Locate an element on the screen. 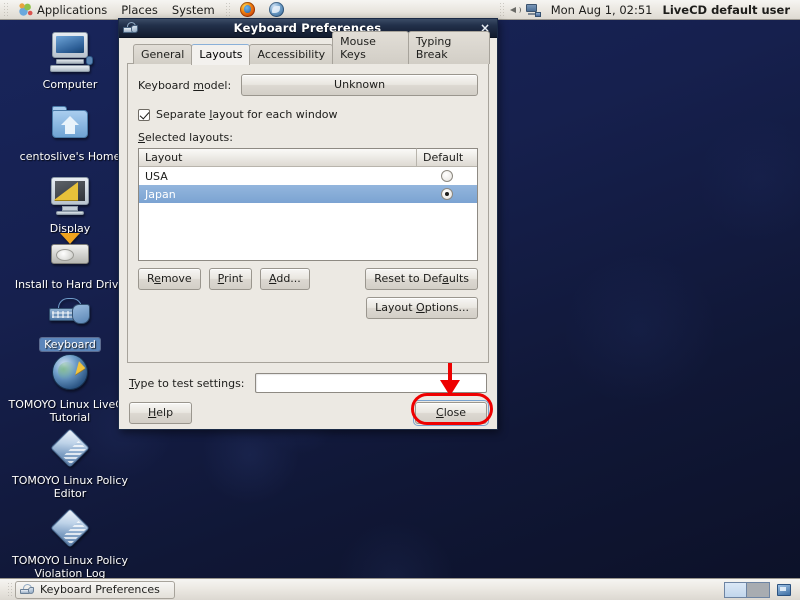 The image size is (800, 600). taskbar-item-label: Keyboard Preferences is located at coordinates (100, 589).